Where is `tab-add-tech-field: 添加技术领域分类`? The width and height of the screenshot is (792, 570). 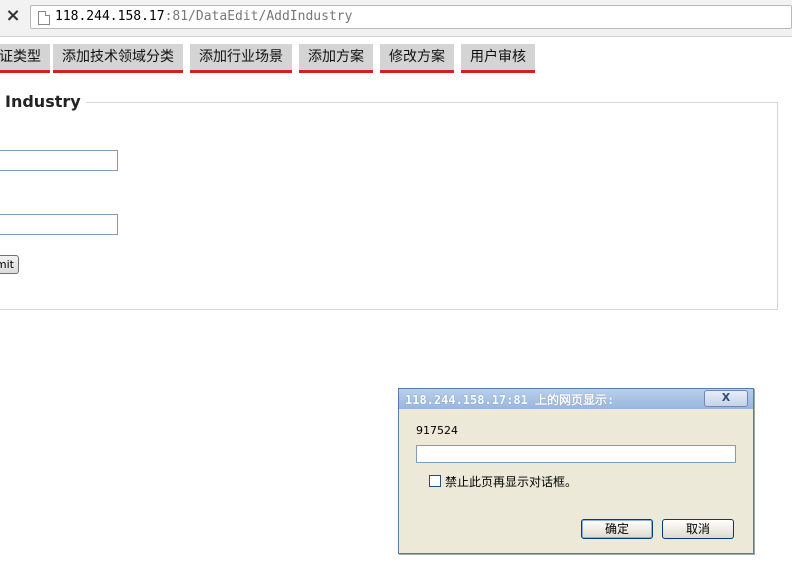 tab-add-tech-field: 添加技术领域分类 is located at coordinates (118, 58).